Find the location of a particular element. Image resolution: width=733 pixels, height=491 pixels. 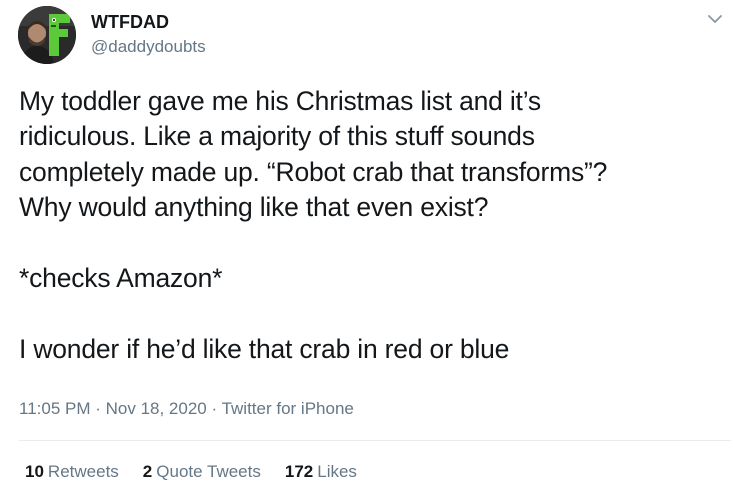

quote-tweets-stat: 2 Quote Tweets is located at coordinates (202, 472).